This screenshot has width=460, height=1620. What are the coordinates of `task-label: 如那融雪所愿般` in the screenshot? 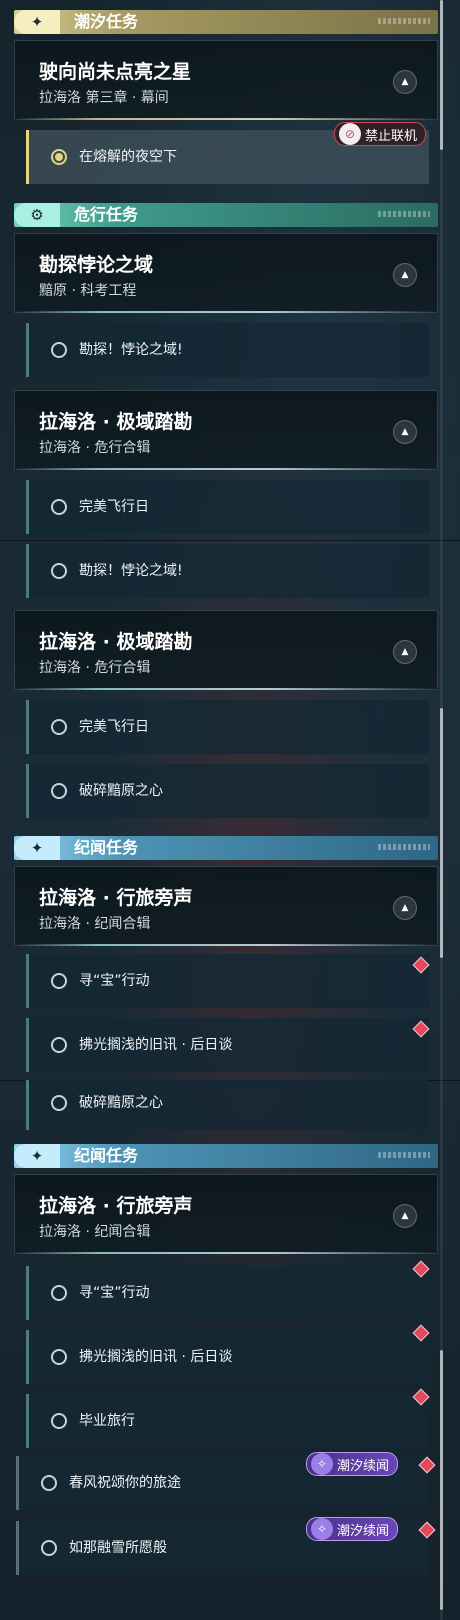 It's located at (118, 1548).